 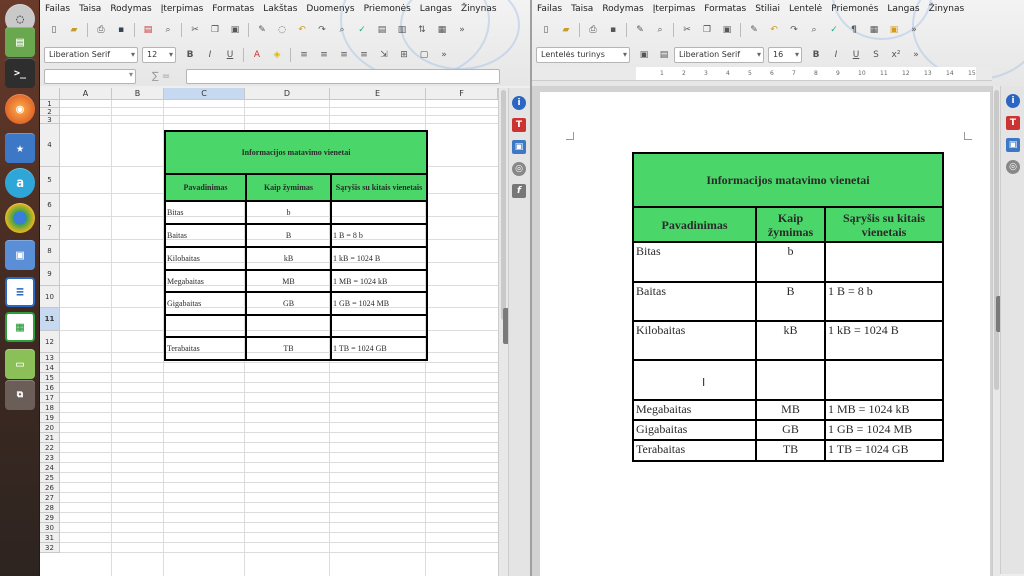 What do you see at coordinates (50, 548) in the screenshot?
I see `row-header: 32` at bounding box center [50, 548].